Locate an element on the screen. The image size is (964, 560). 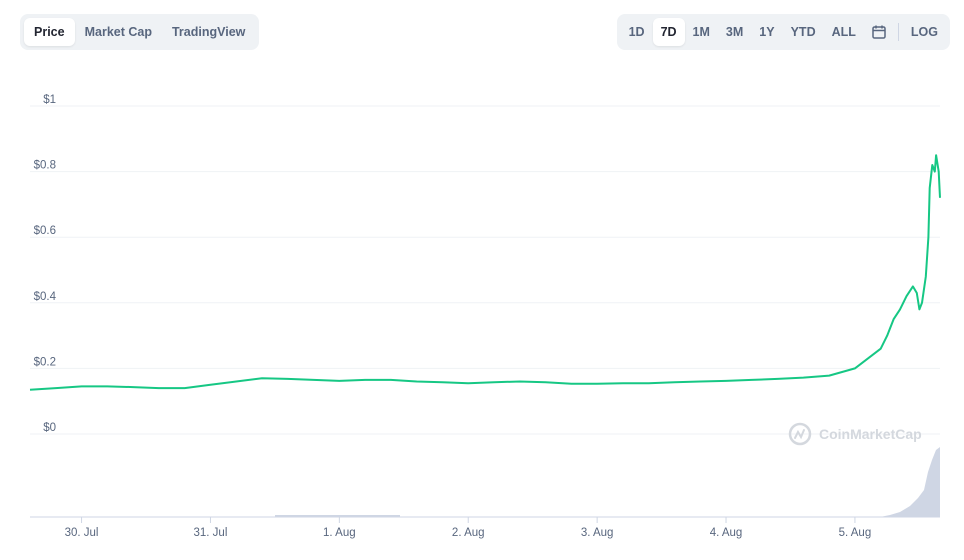
x-tick-label: 31. Jul is located at coordinates (211, 533).